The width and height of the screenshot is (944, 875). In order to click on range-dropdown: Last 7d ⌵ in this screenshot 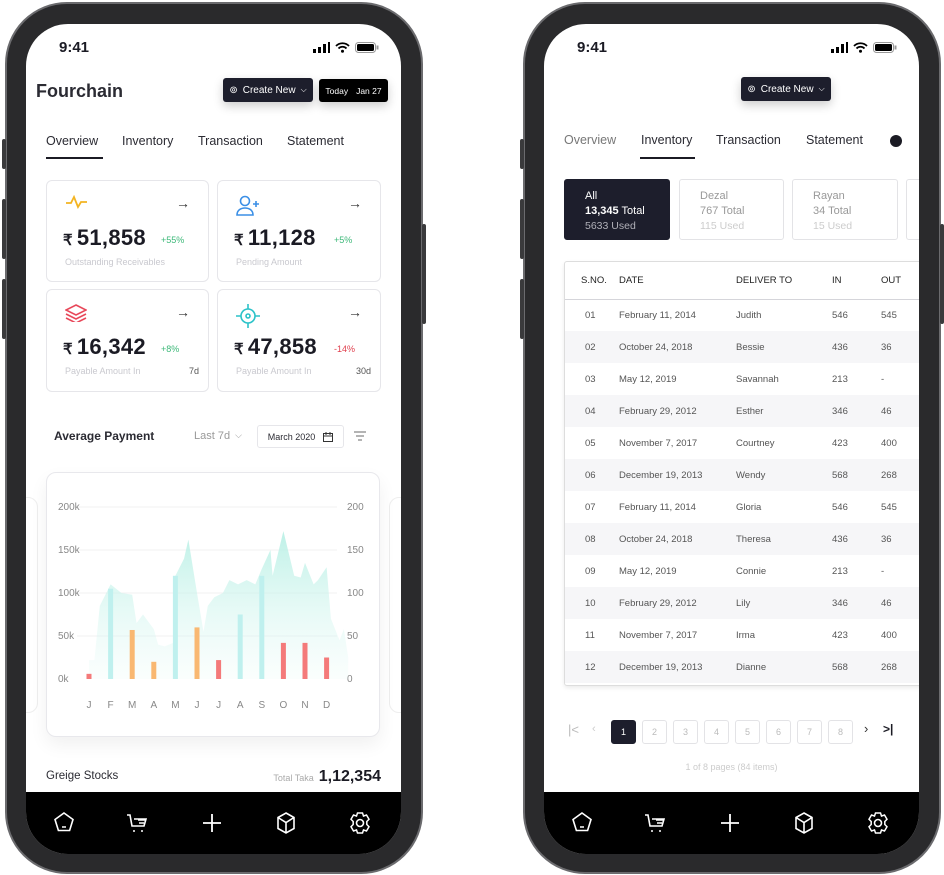, I will do `click(218, 436)`.